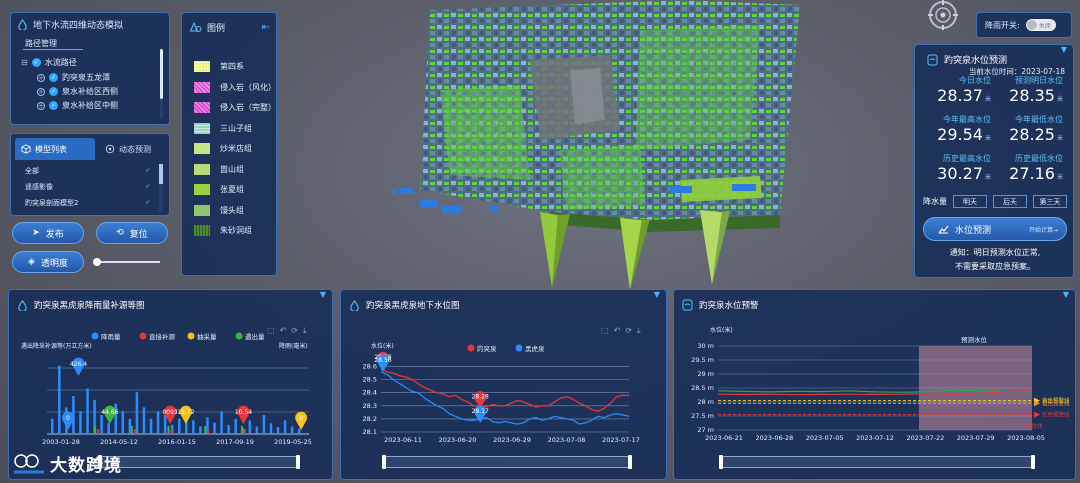 This screenshot has width=1080, height=483. What do you see at coordinates (1050, 201) in the screenshot?
I see `day-third-button: 第三天` at bounding box center [1050, 201].